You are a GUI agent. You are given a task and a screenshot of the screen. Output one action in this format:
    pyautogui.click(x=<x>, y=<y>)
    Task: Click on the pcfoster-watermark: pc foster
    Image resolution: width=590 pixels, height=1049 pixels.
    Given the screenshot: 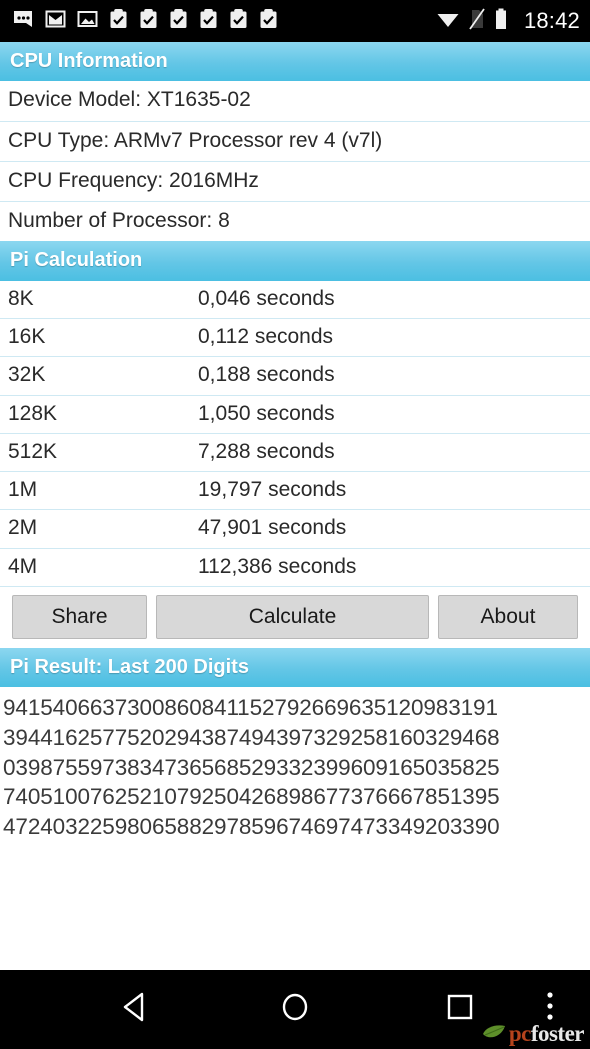 What is the action you would take?
    pyautogui.click(x=533, y=1034)
    